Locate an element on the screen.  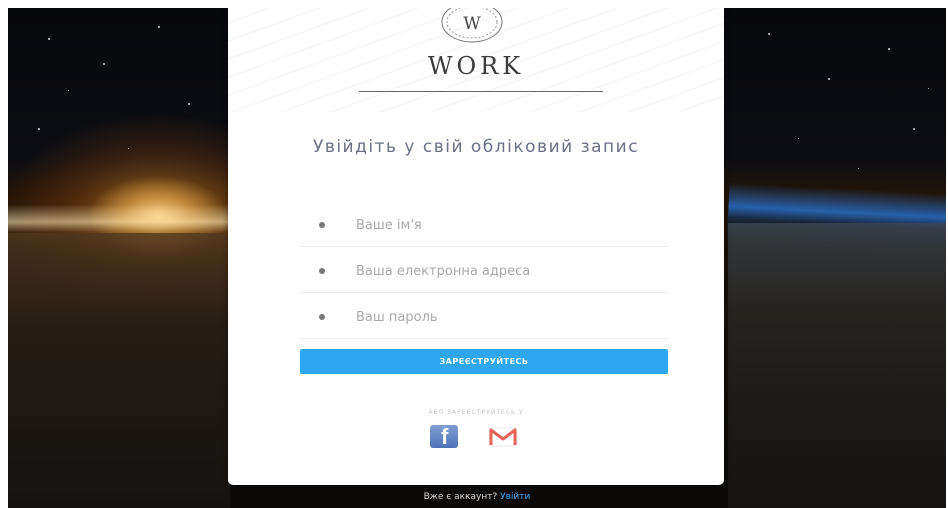
login-prompt: Вже є аккаунт? Увійти is located at coordinates (477, 497).